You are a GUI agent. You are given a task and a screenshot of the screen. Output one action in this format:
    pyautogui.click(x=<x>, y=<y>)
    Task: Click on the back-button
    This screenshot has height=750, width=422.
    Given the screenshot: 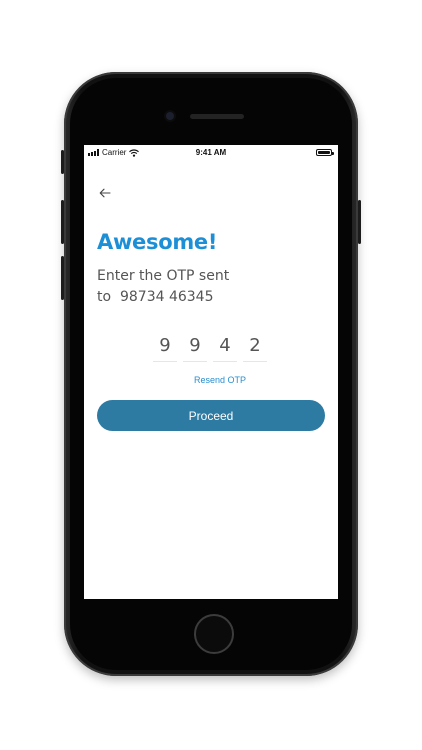 What is the action you would take?
    pyautogui.click(x=105, y=193)
    